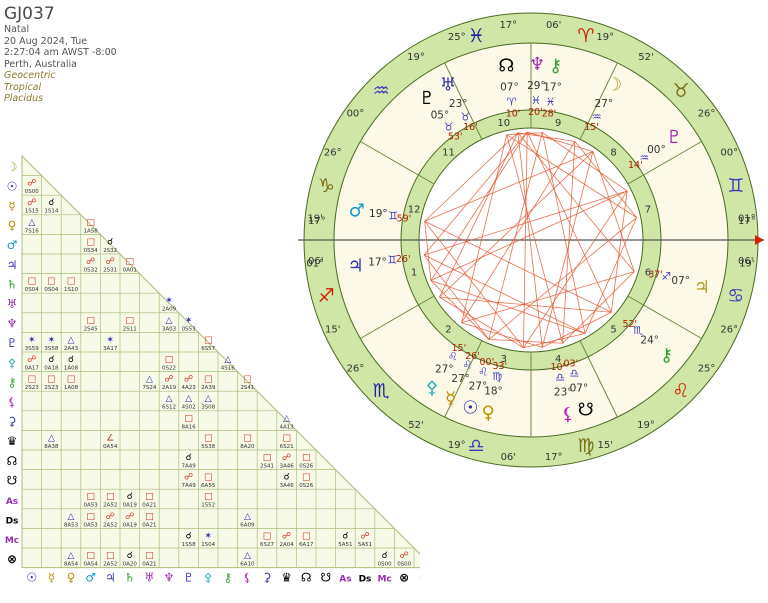 This screenshot has width=768, height=603. I want to click on asc-degree: 17°, so click(317, 221).